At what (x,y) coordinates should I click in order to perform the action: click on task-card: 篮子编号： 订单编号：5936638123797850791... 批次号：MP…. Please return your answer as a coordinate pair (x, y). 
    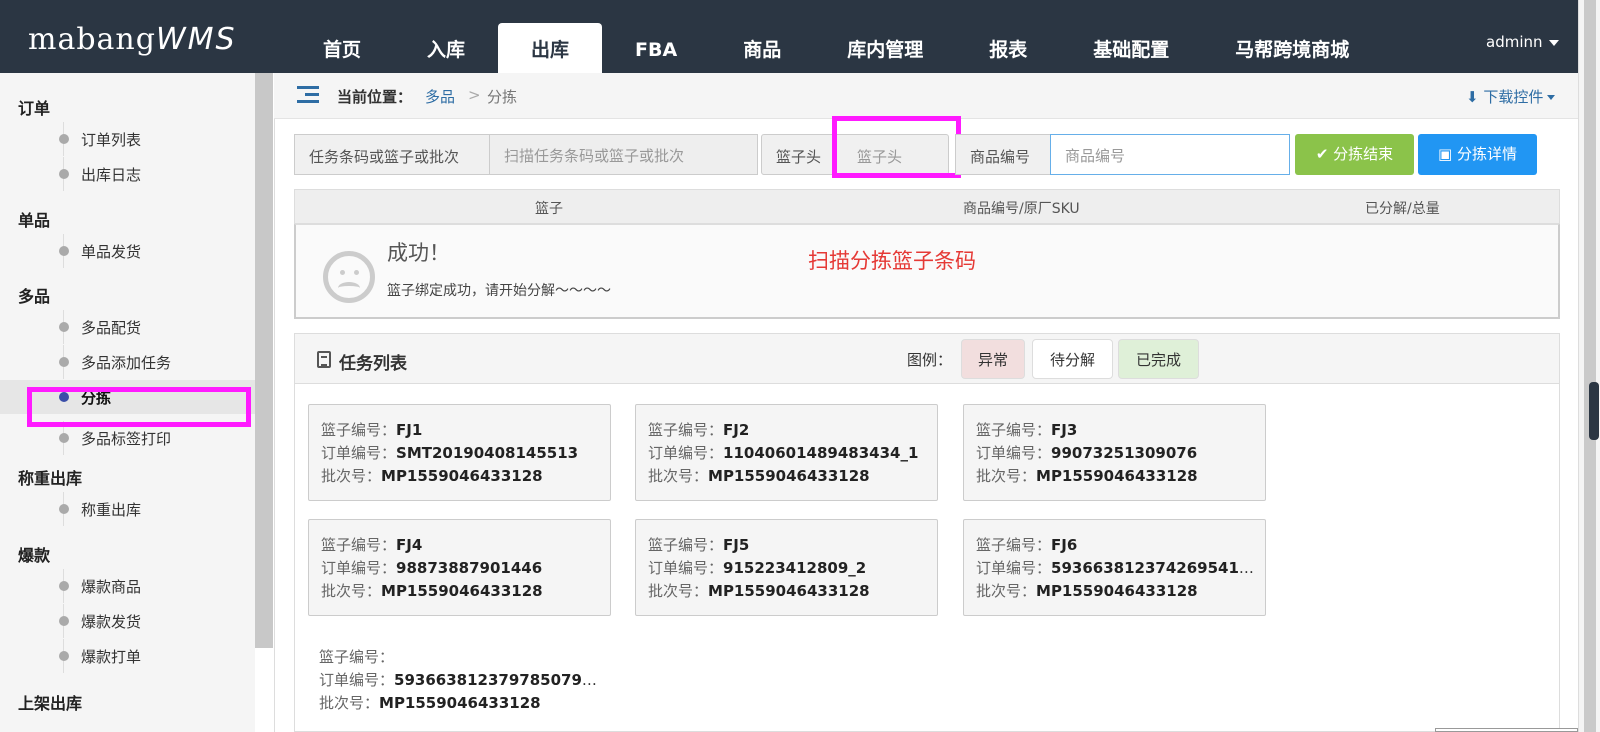
    Looking at the image, I should click on (458, 682).